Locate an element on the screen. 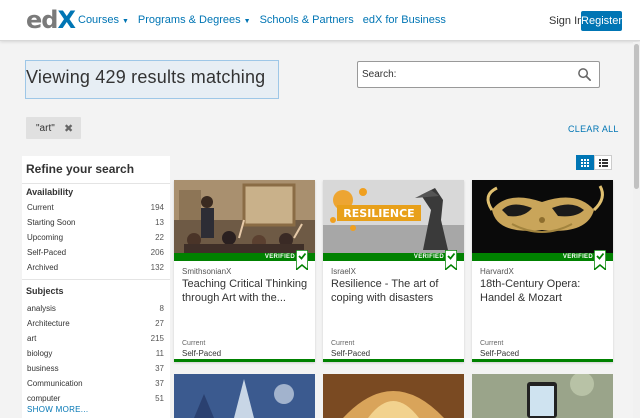 Image resolution: width=640 pixels, height=418 pixels. nav-programs-label: Programs & Degrees is located at coordinates (189, 20).